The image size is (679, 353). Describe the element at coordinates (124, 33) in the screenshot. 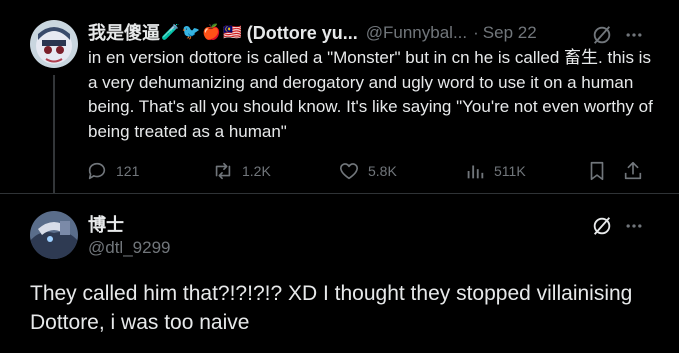

I see `display-name: 我是傻逼` at that location.